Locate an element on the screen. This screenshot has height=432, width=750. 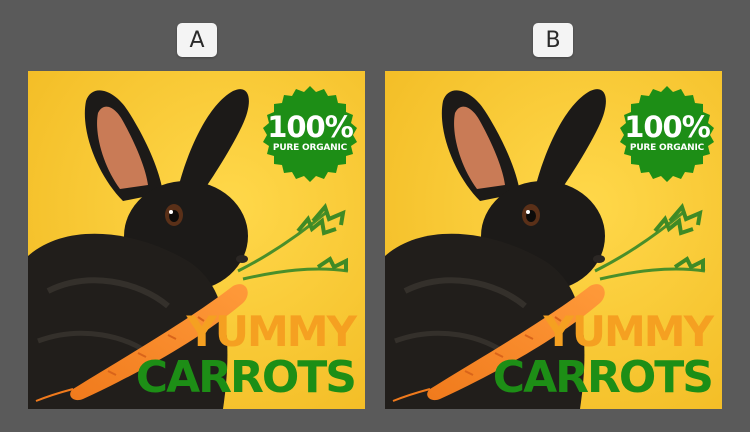
variant-a-label: A is located at coordinates (197, 40).